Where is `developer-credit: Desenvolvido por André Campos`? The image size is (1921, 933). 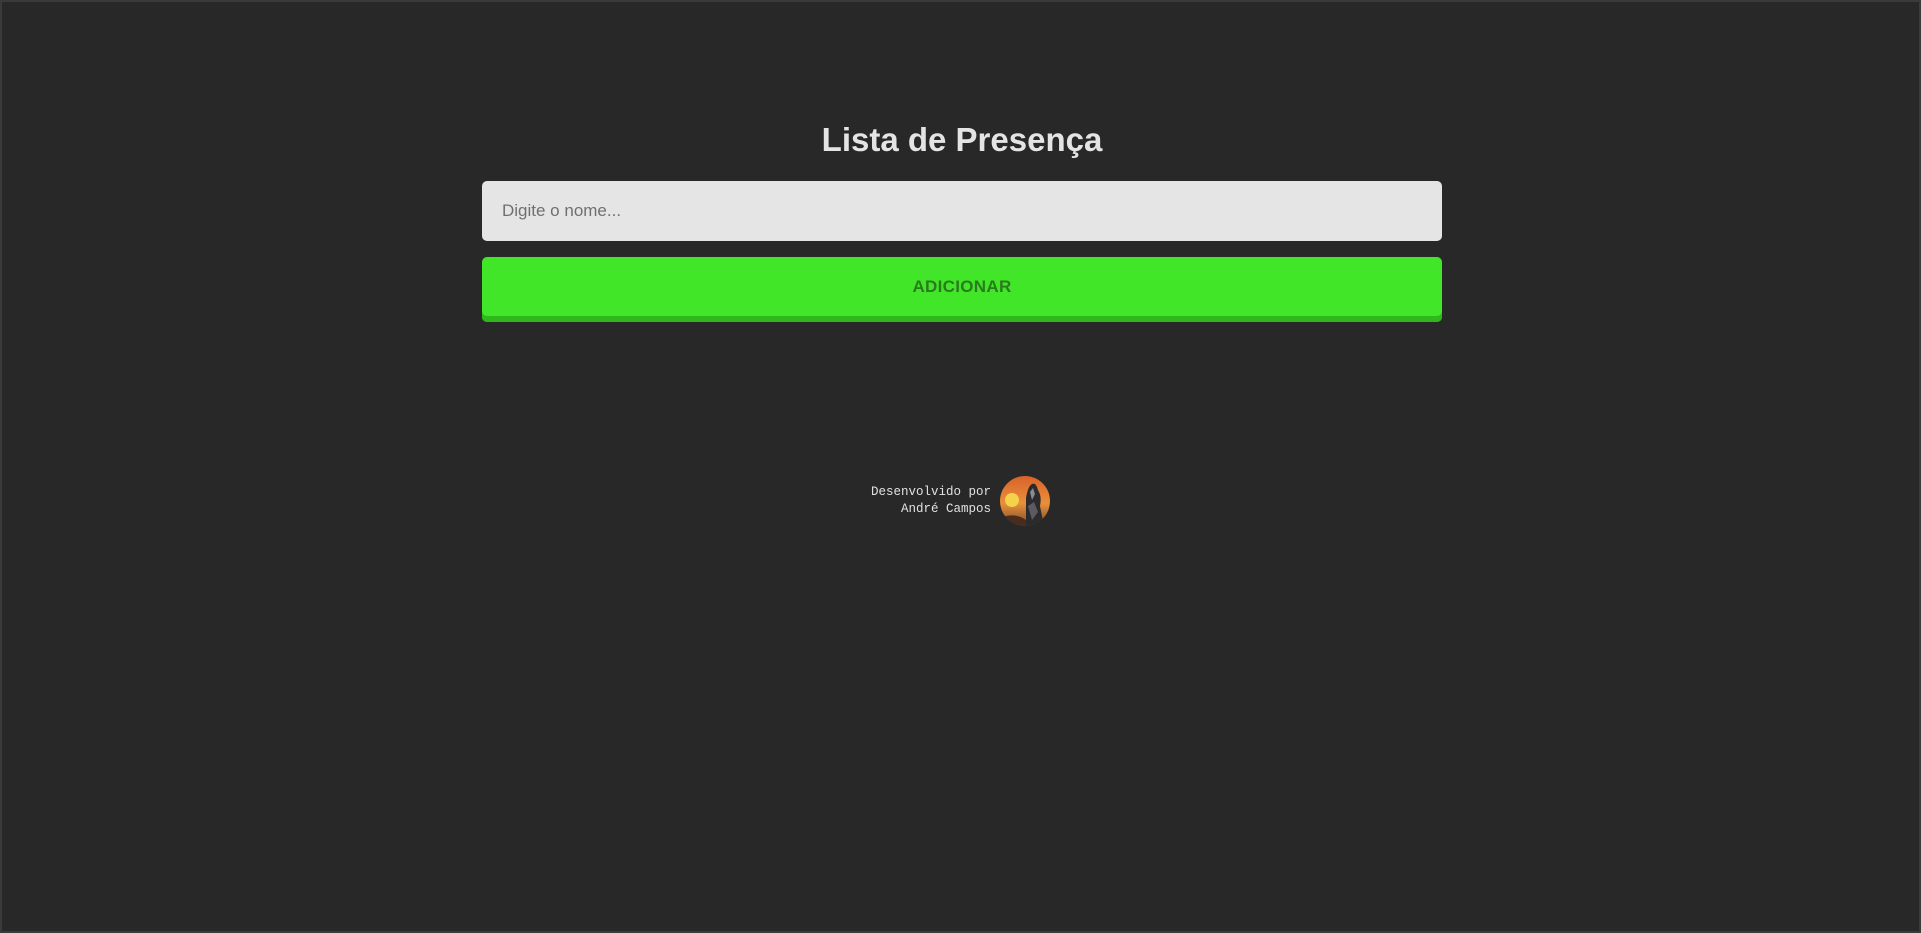
developer-credit: Desenvolvido por André Campos is located at coordinates (962, 501).